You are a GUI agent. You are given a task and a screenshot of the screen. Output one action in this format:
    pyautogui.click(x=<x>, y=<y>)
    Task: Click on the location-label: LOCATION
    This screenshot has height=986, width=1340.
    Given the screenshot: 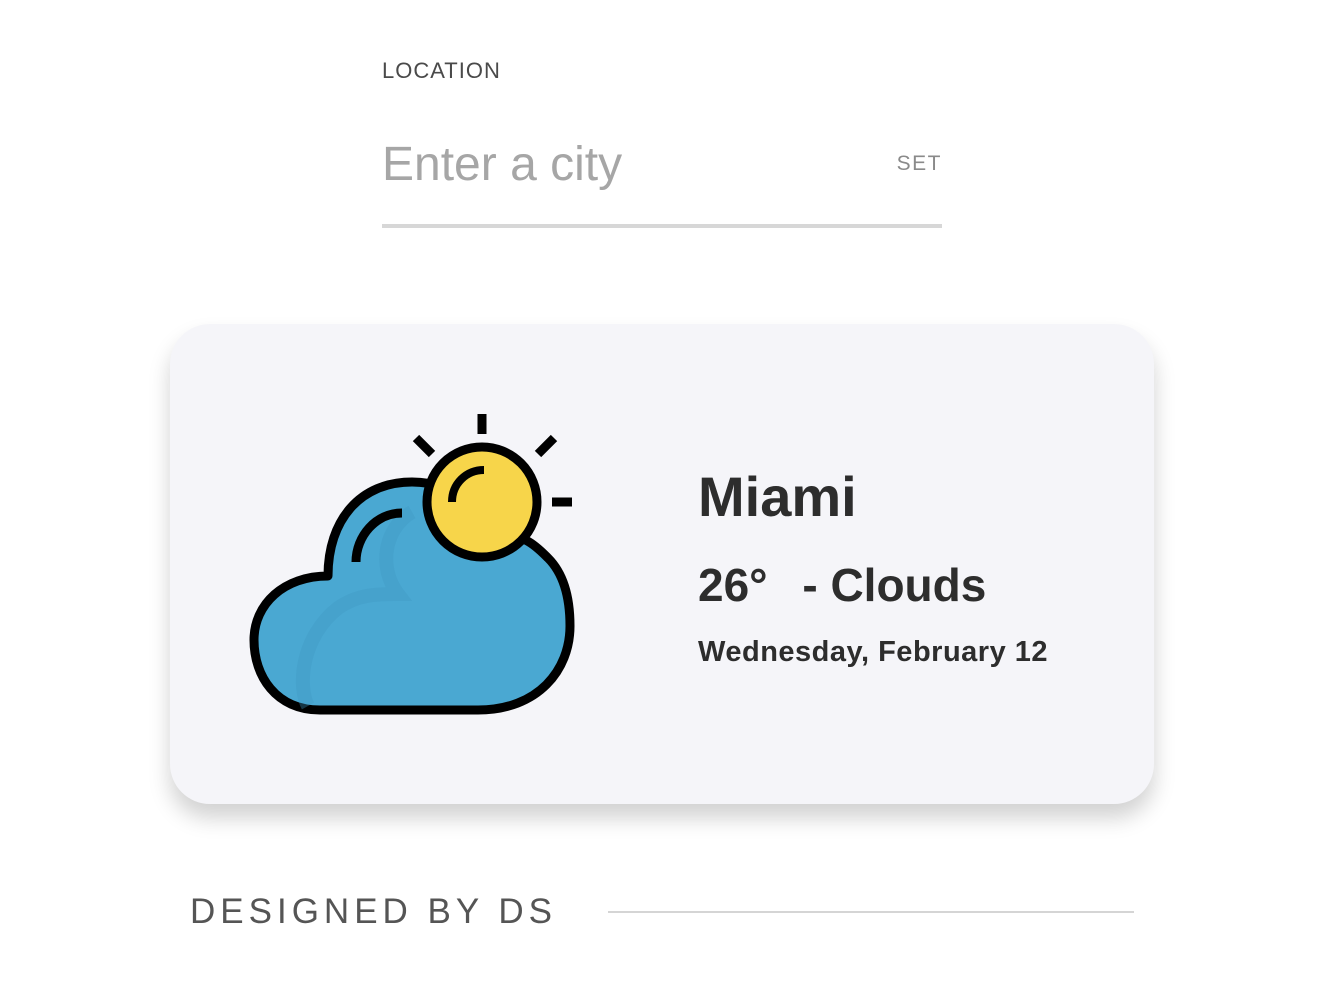 What is the action you would take?
    pyautogui.click(x=441, y=70)
    